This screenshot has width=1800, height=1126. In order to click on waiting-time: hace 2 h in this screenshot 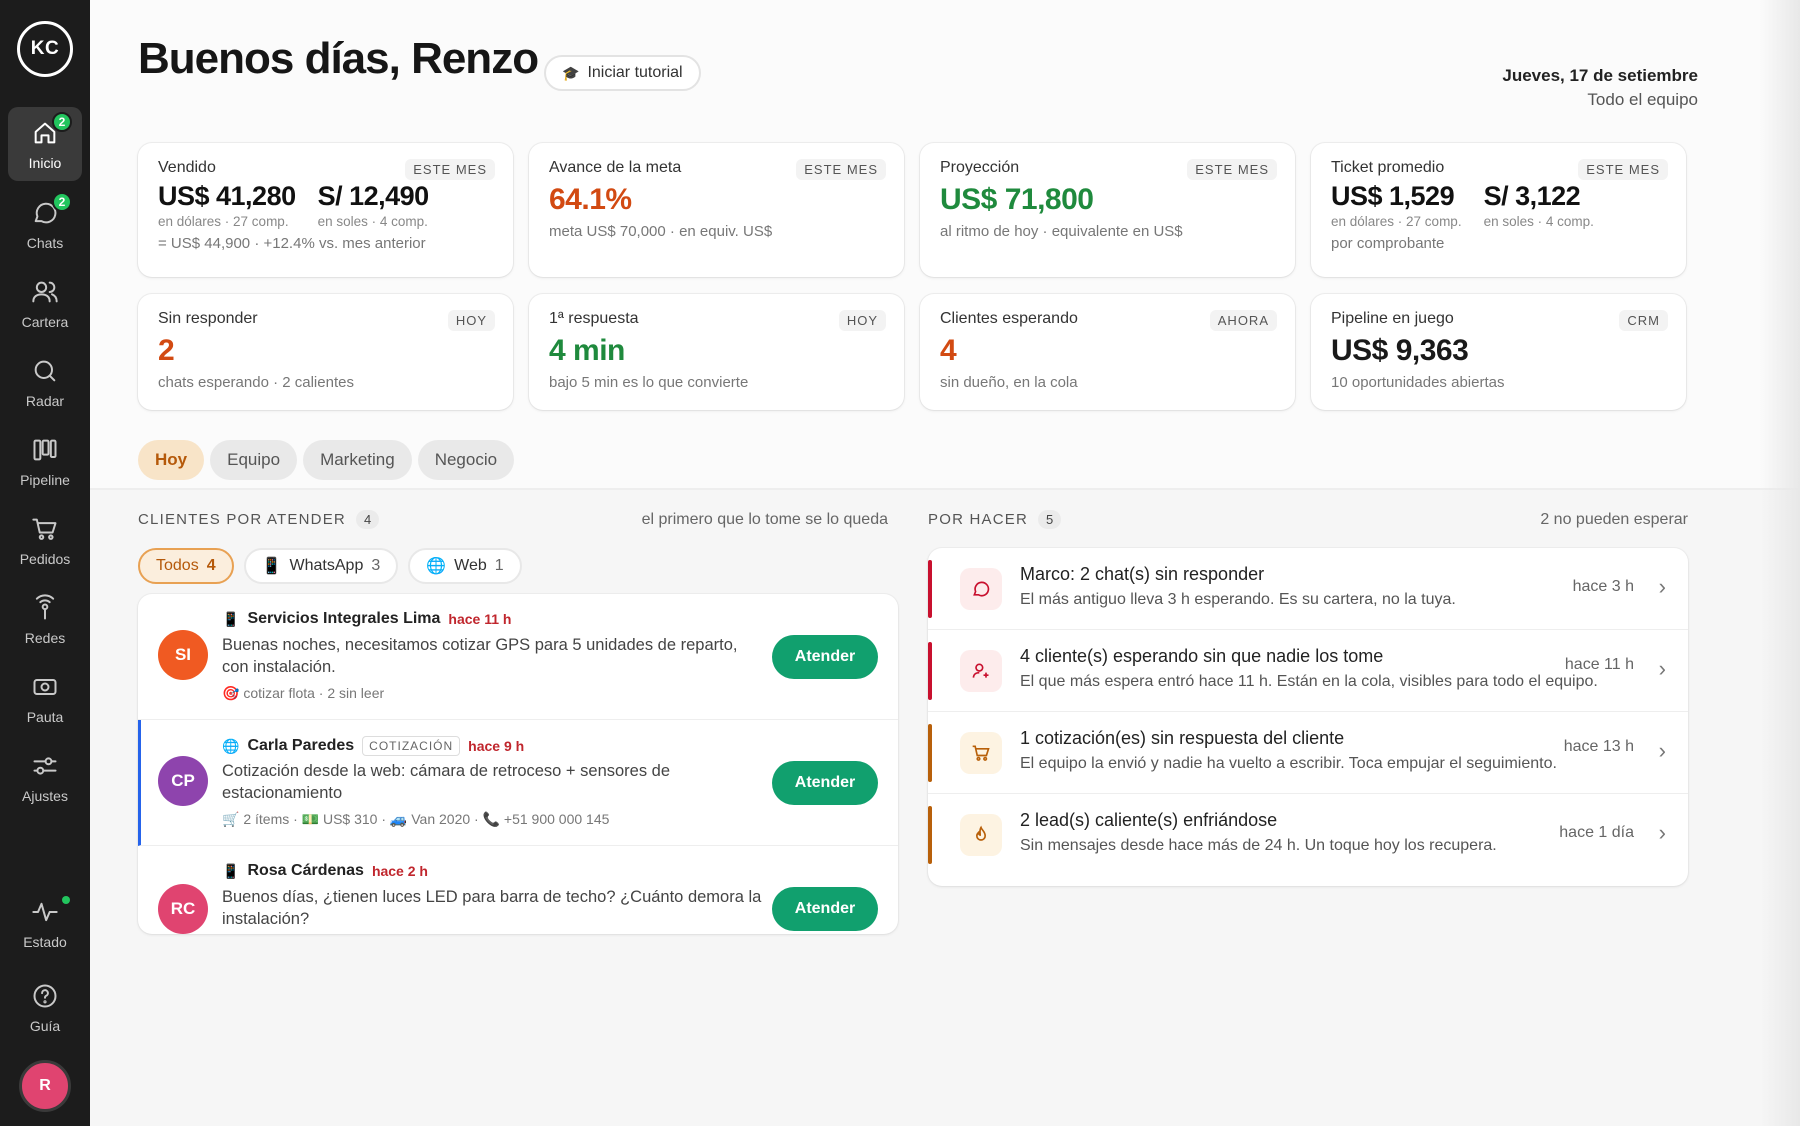, I will do `click(399, 871)`.